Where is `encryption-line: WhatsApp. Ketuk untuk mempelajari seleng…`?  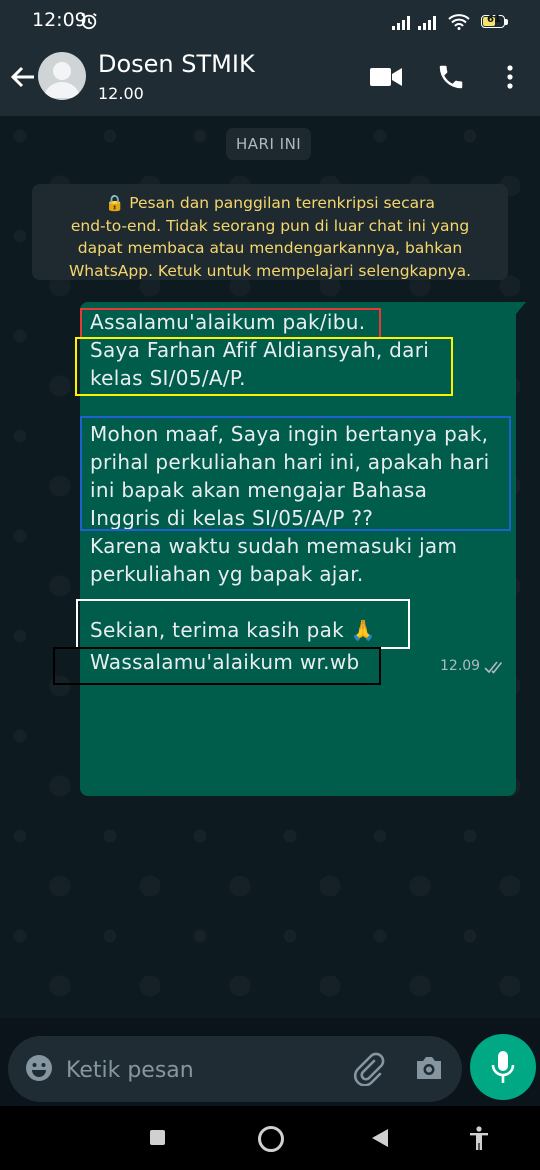
encryption-line: WhatsApp. Ketuk untuk mempelajari seleng… is located at coordinates (270, 270).